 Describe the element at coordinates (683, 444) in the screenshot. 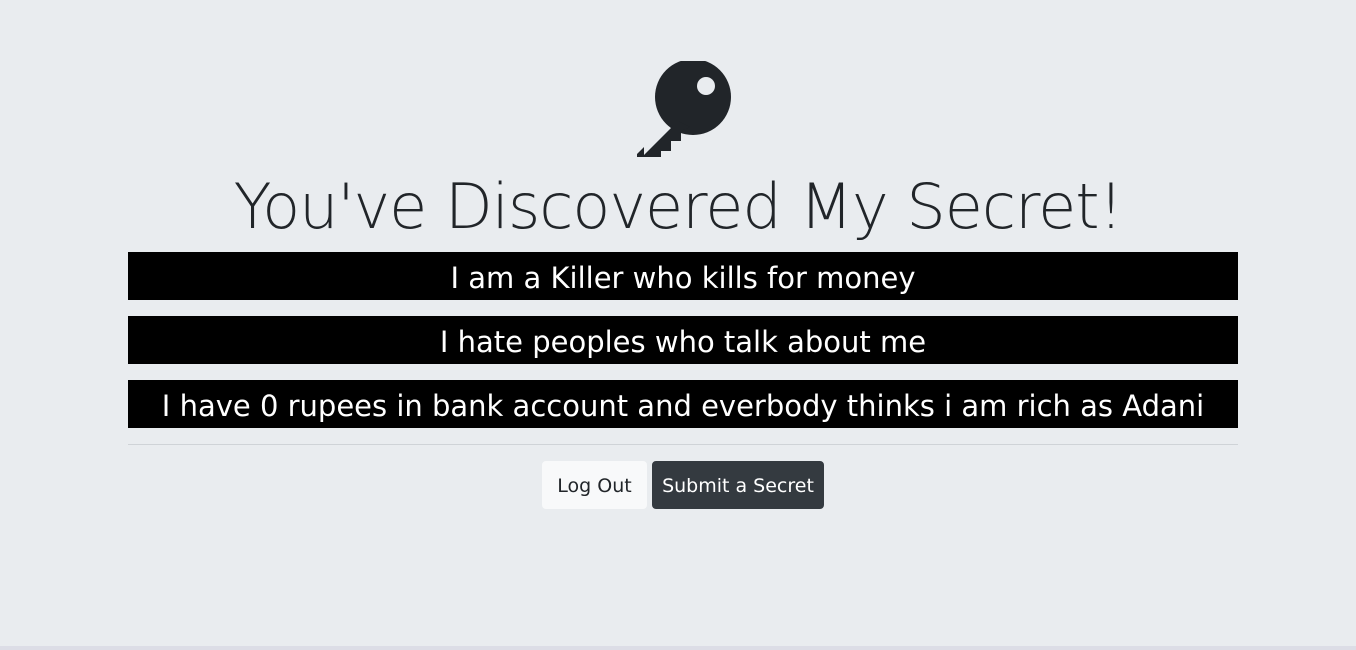

I see `divider` at that location.